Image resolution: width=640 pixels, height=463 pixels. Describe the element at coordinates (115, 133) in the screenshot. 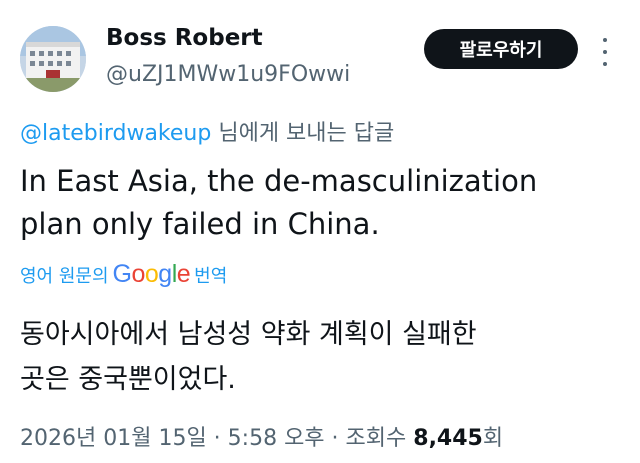

I see `reply-mention-link: @latebirdwakeup` at that location.